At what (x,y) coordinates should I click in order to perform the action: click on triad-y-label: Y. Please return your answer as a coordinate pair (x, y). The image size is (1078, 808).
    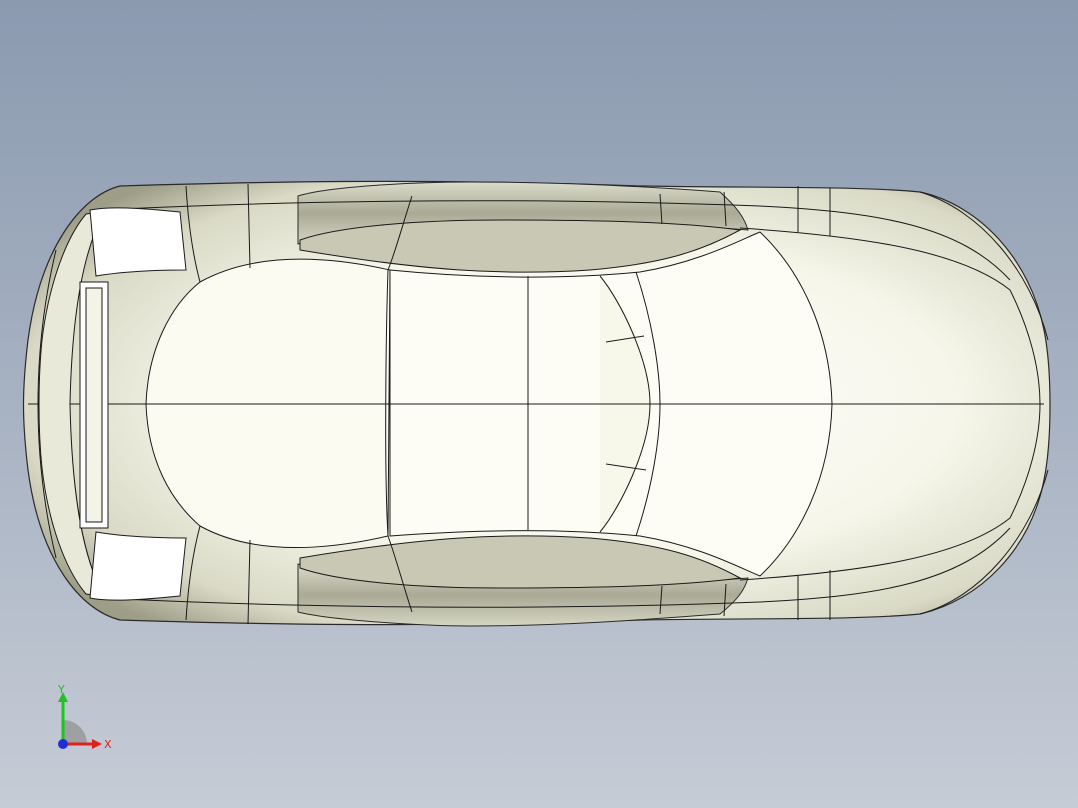
    Looking at the image, I should click on (61, 690).